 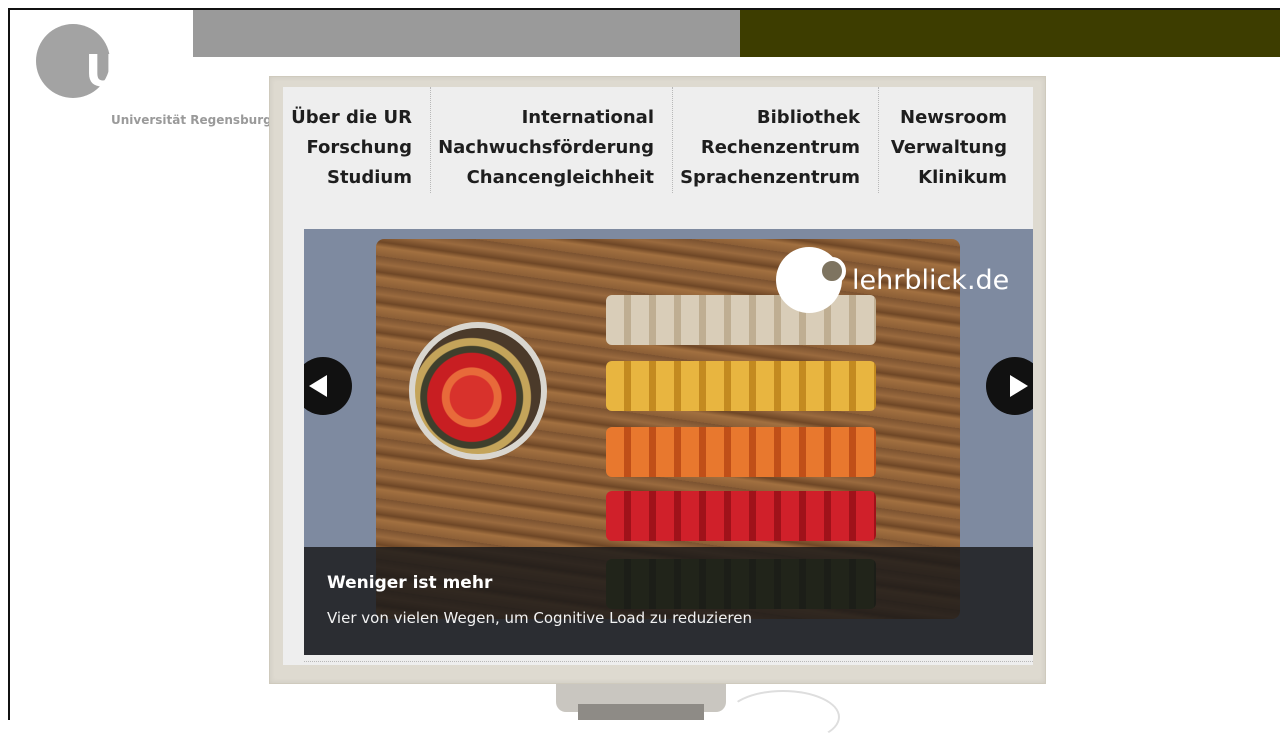 I want to click on nav-link-international: International, so click(x=542, y=122).